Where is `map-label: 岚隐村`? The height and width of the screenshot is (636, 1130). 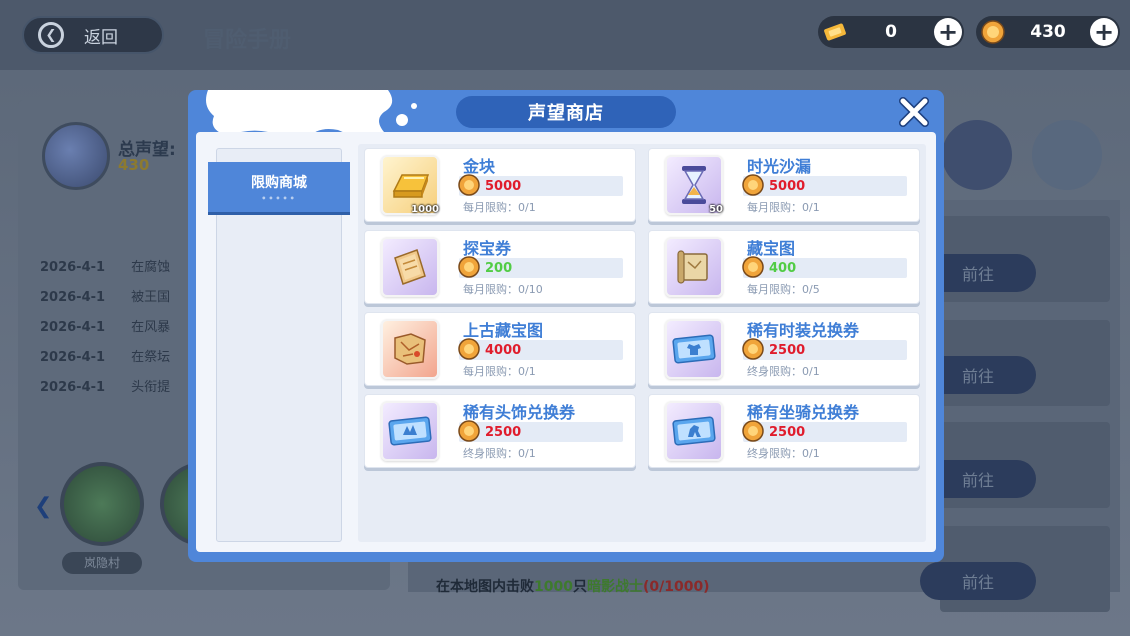 map-label: 岚隐村 is located at coordinates (102, 563).